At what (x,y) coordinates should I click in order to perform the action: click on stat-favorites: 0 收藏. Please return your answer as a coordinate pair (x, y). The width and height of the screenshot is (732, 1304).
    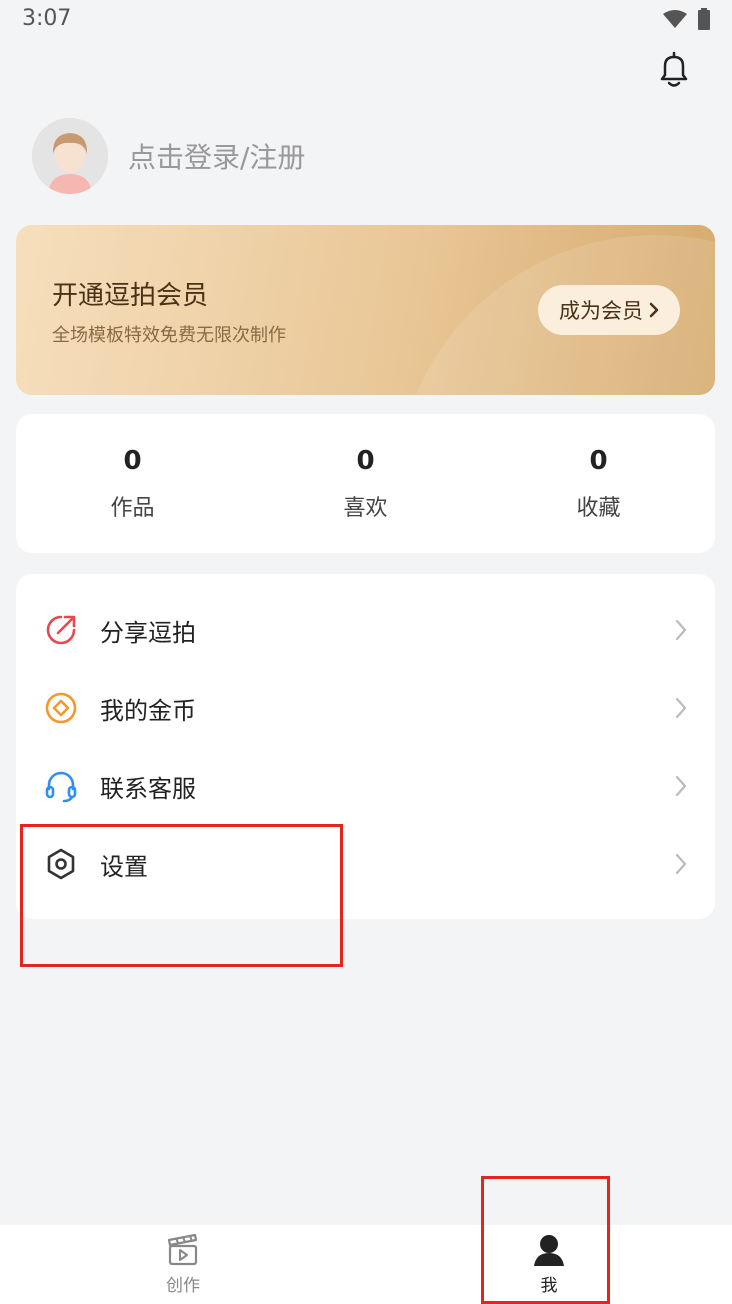
    Looking at the image, I should click on (598, 483).